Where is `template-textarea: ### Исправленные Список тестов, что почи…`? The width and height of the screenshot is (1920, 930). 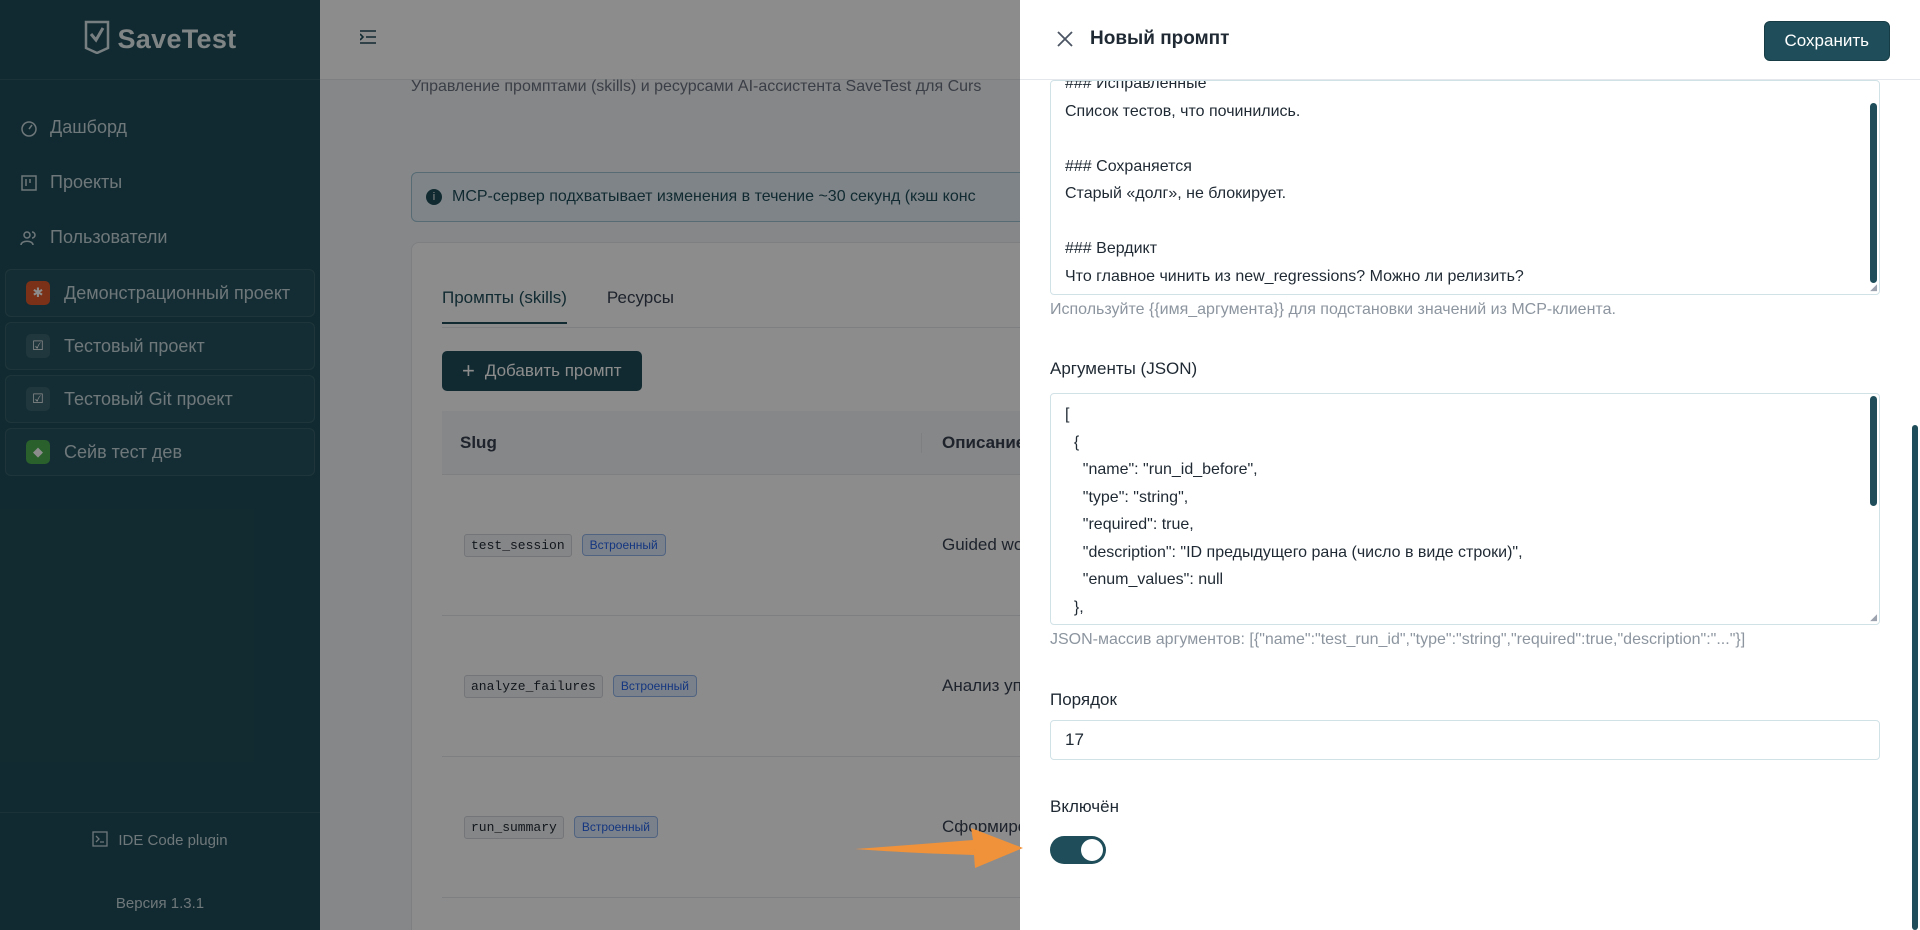 template-textarea: ### Исправленные Список тестов, что почи… is located at coordinates (1465, 187).